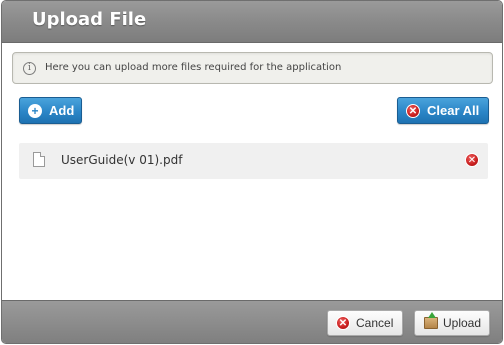 The width and height of the screenshot is (504, 345). Describe the element at coordinates (472, 160) in the screenshot. I see `remove-file-icon: ✕` at that location.